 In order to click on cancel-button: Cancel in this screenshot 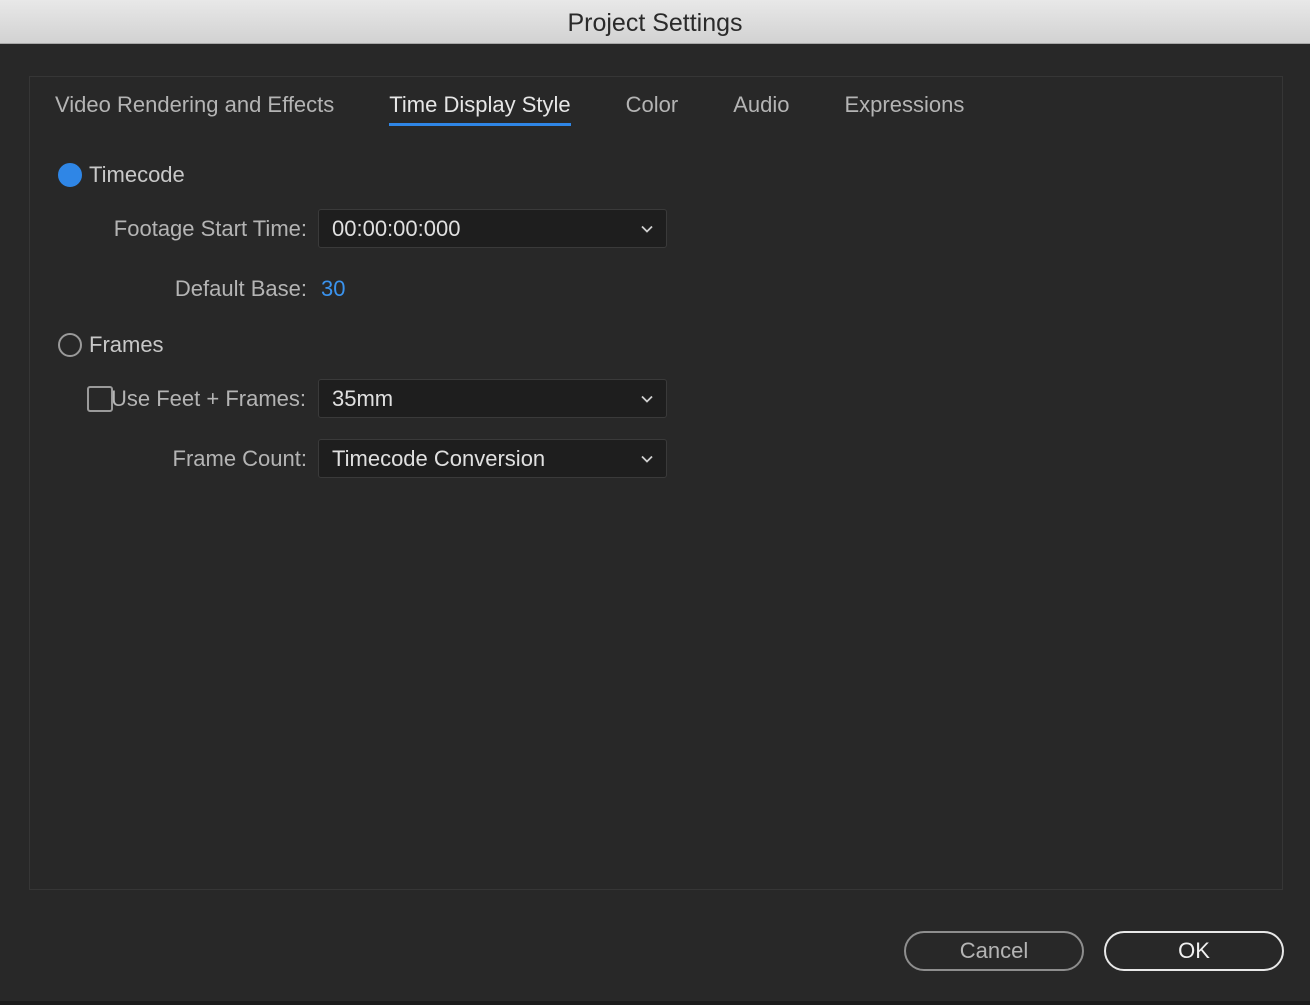, I will do `click(994, 951)`.